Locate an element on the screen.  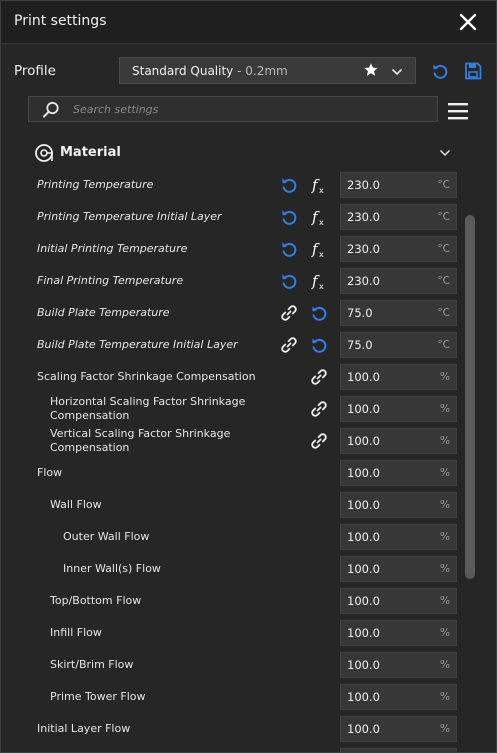
title-bar: Print settings is located at coordinates (248, 22).